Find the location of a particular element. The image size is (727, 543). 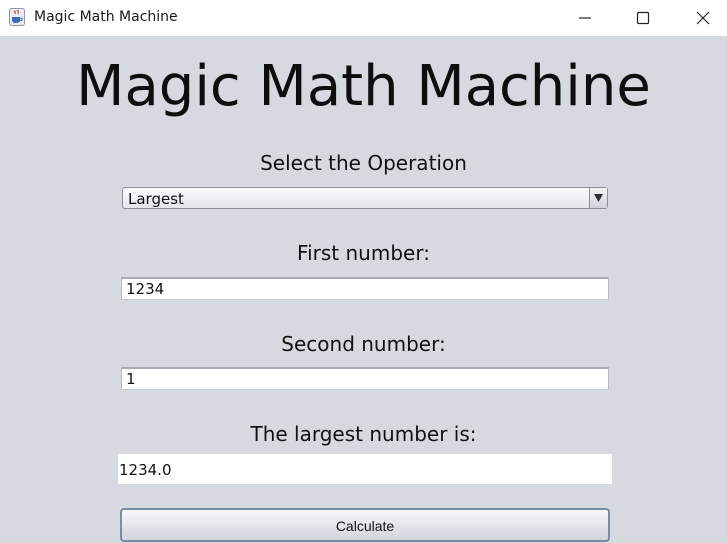

operation-dropdown: Largest is located at coordinates (365, 198).